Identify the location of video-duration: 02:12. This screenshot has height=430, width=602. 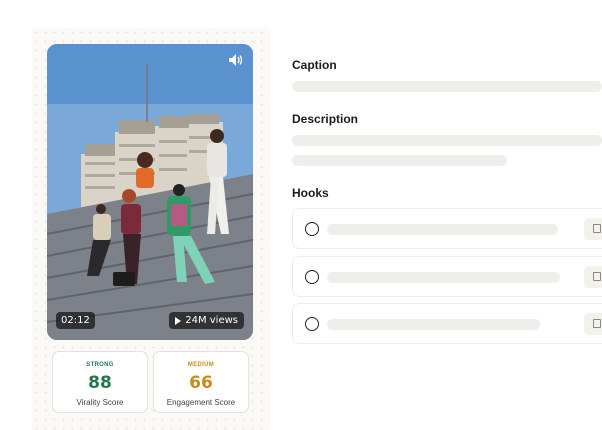
(75, 320).